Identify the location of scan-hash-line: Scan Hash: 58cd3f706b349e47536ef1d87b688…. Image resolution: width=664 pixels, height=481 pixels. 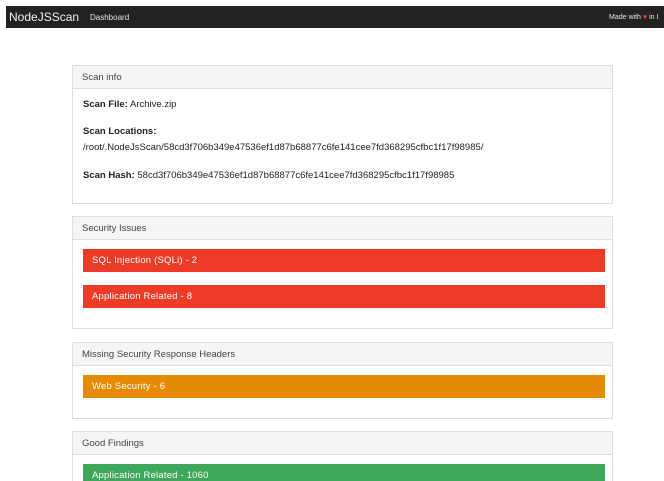
(268, 175).